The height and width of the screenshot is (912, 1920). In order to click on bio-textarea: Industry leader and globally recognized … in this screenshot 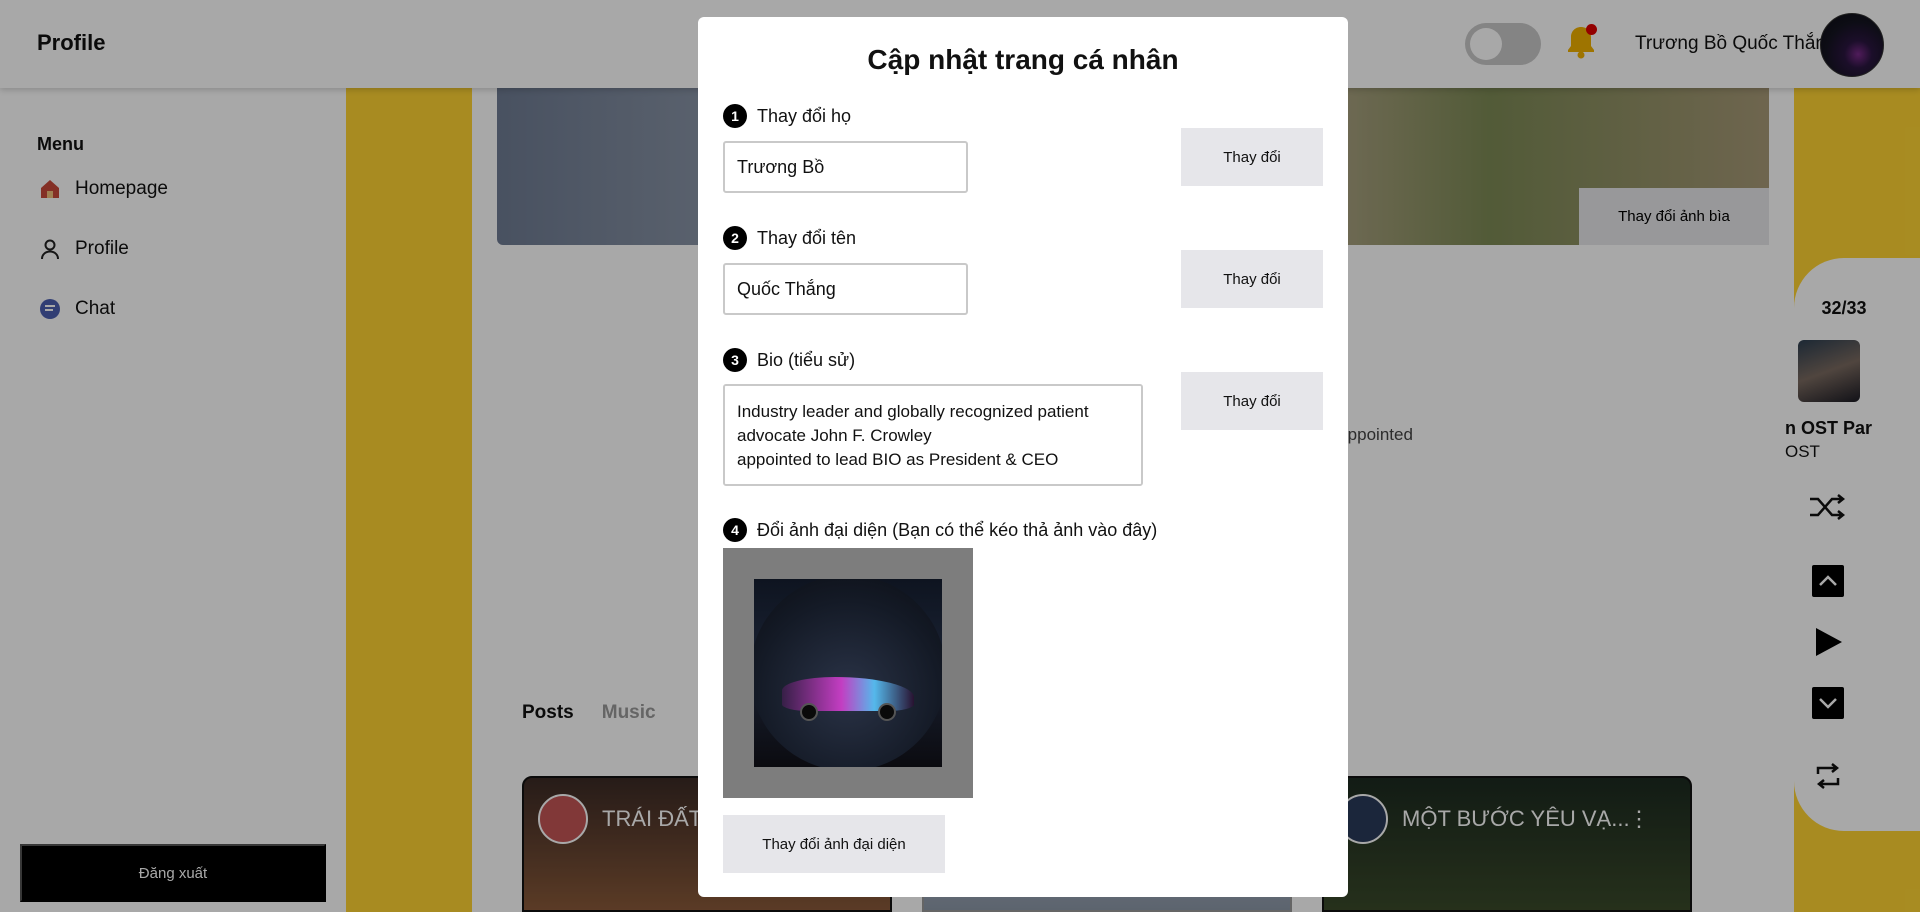, I will do `click(933, 435)`.